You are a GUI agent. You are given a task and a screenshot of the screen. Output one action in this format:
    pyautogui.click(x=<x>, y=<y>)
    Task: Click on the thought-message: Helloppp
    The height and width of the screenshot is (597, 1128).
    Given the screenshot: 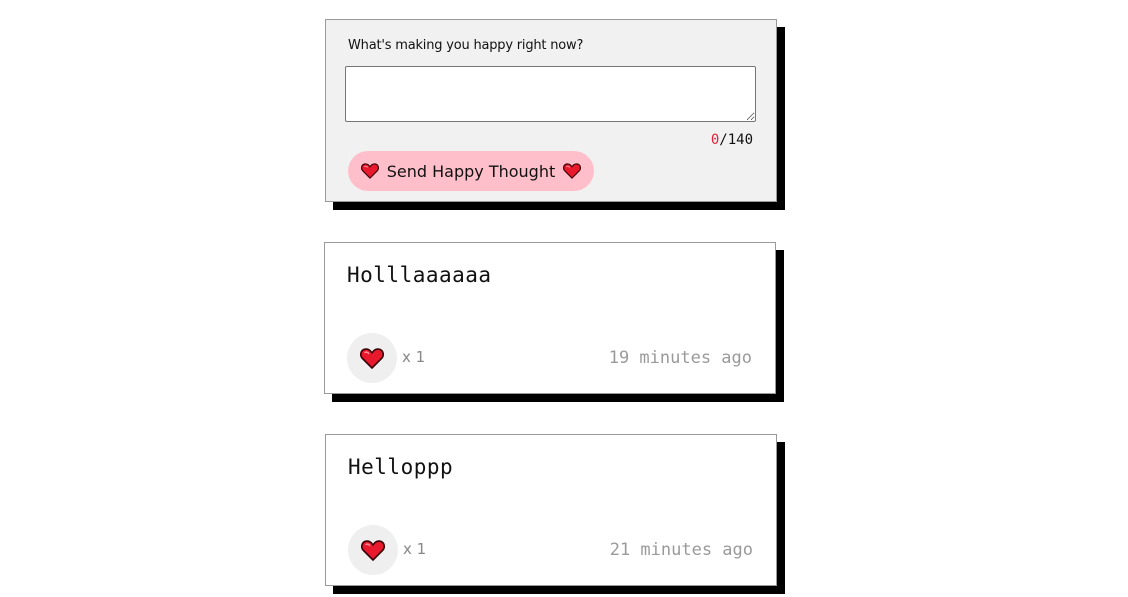 What is the action you would take?
    pyautogui.click(x=401, y=467)
    